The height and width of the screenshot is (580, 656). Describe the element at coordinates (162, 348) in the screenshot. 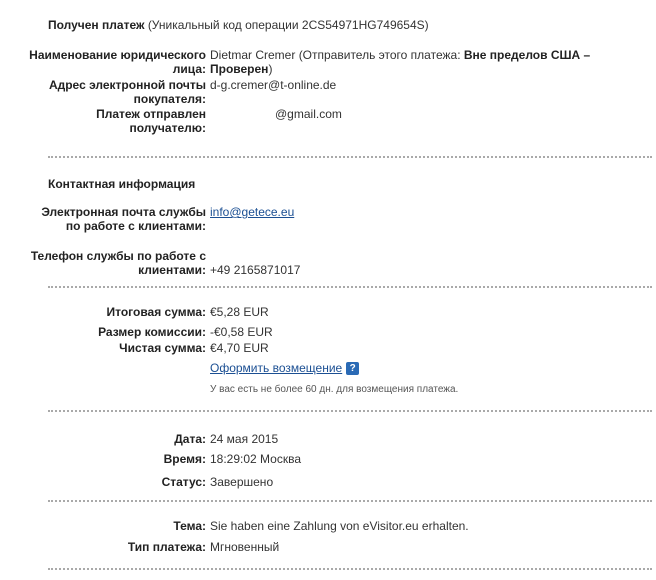

I see `net-label: Чистая сумма:` at that location.